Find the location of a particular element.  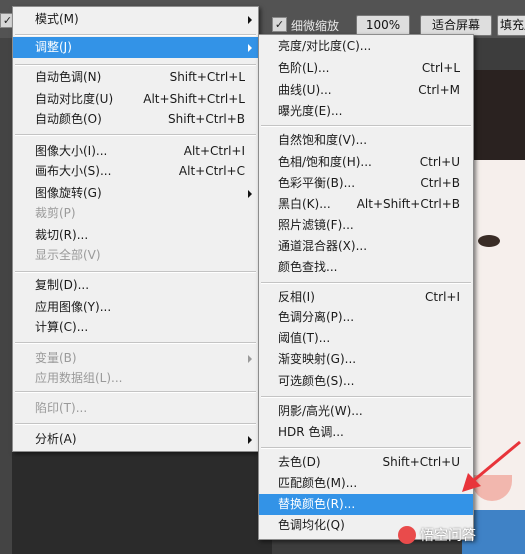

watermark-logo-icon is located at coordinates (407, 535).